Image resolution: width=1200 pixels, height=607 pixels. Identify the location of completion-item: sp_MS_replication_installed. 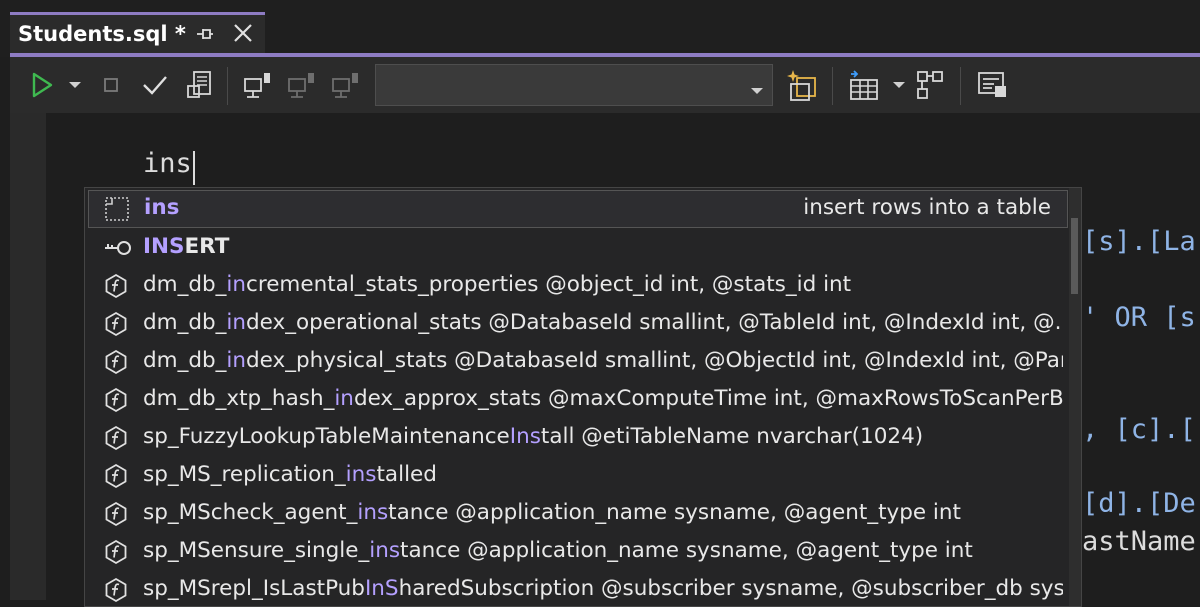
(577, 475).